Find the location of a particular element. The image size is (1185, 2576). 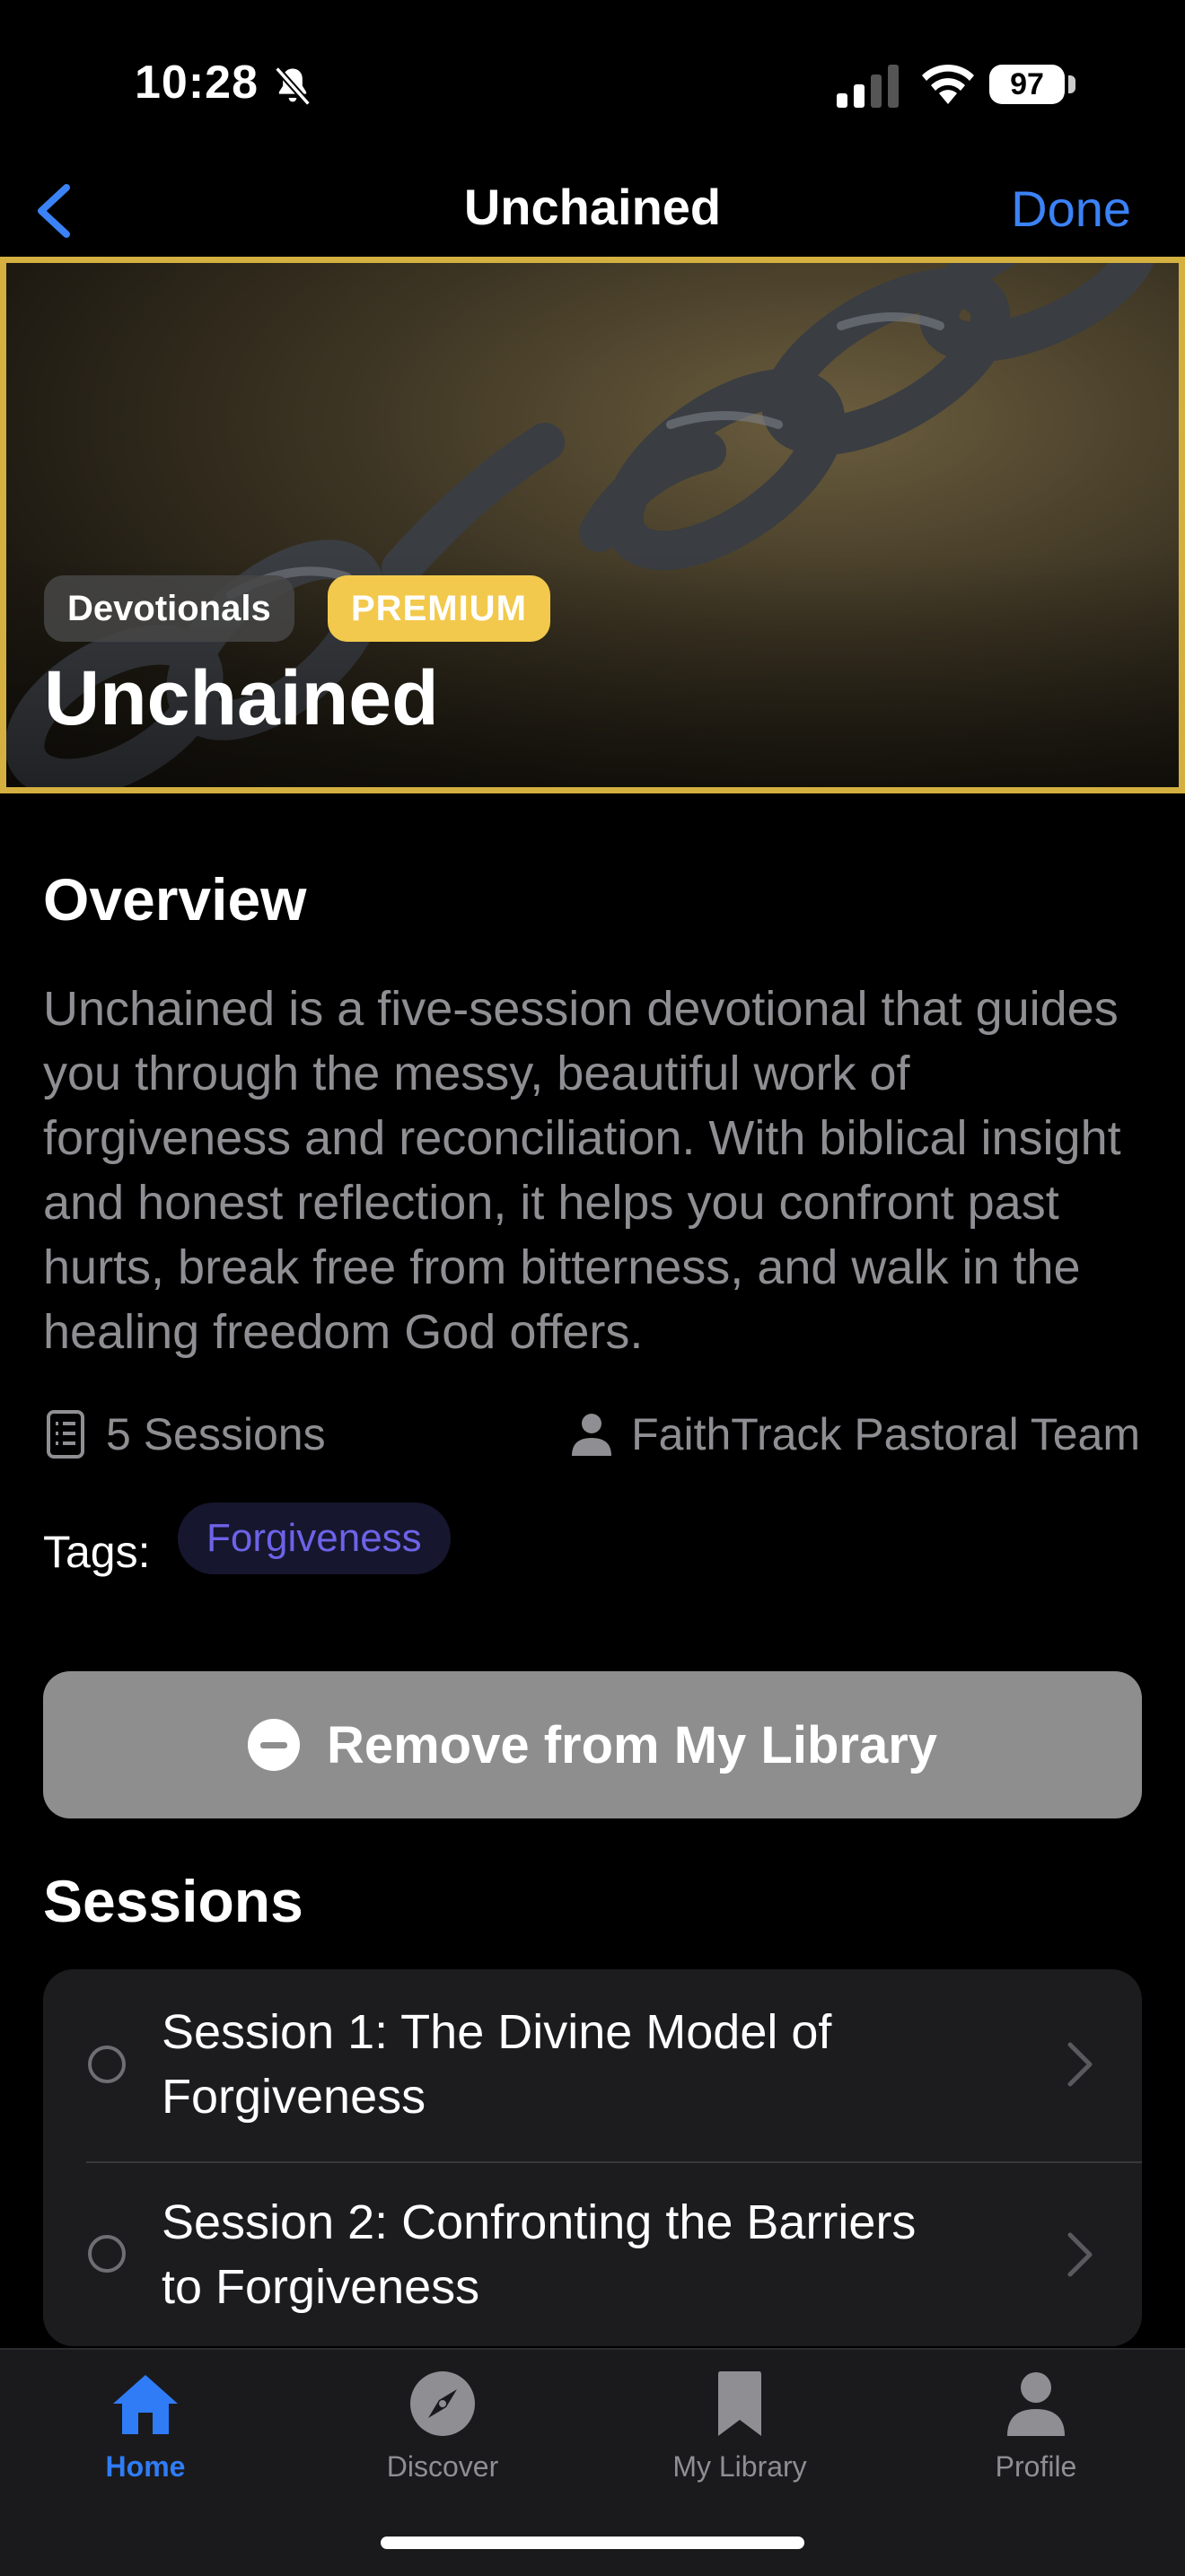

battery-nub is located at coordinates (1071, 84).